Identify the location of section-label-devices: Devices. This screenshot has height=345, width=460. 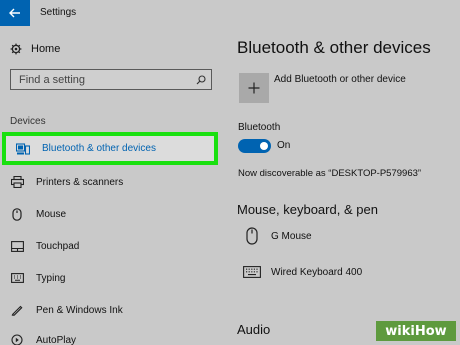
(28, 121).